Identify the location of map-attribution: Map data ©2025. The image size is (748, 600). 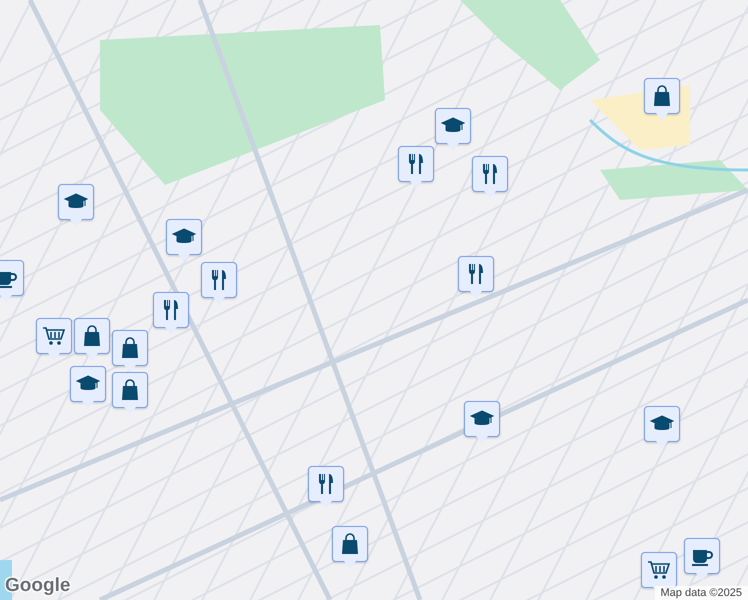
(701, 593).